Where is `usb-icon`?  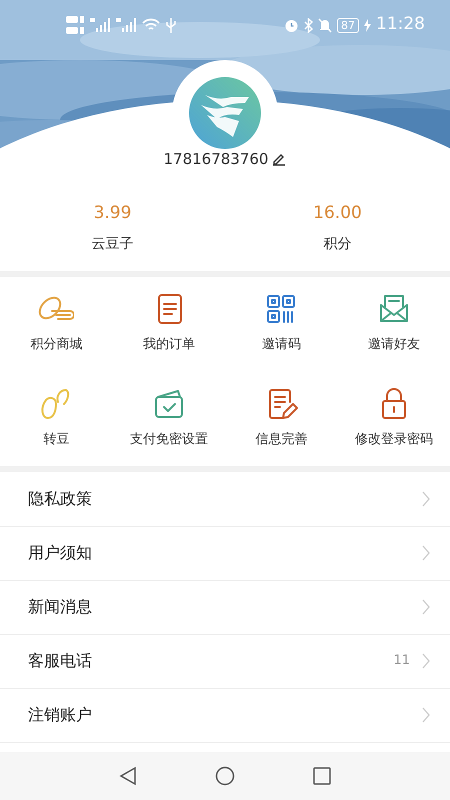
usb-icon is located at coordinates (171, 25).